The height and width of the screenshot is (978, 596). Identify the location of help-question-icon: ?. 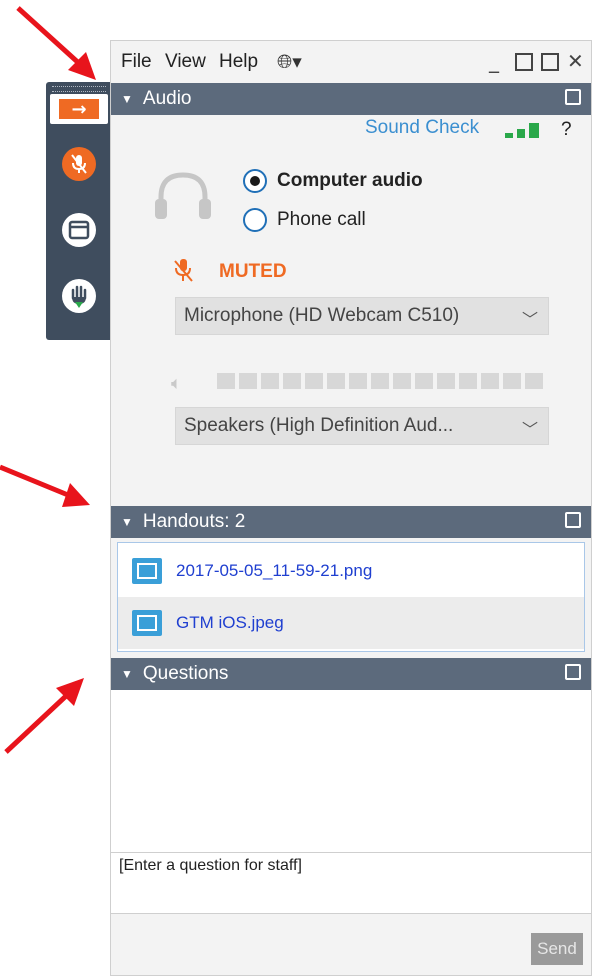
(566, 130).